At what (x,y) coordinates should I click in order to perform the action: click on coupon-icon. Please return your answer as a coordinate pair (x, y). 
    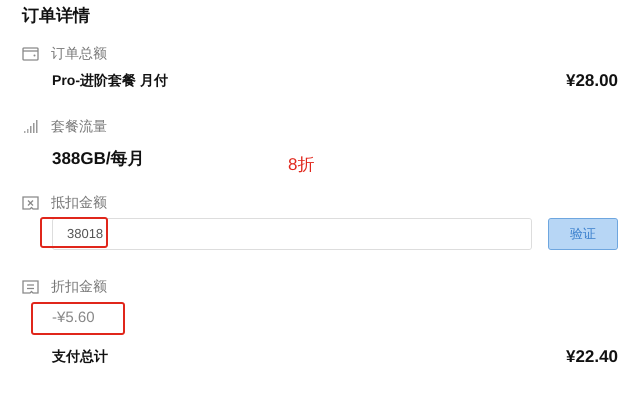
    Looking at the image, I should click on (30, 202).